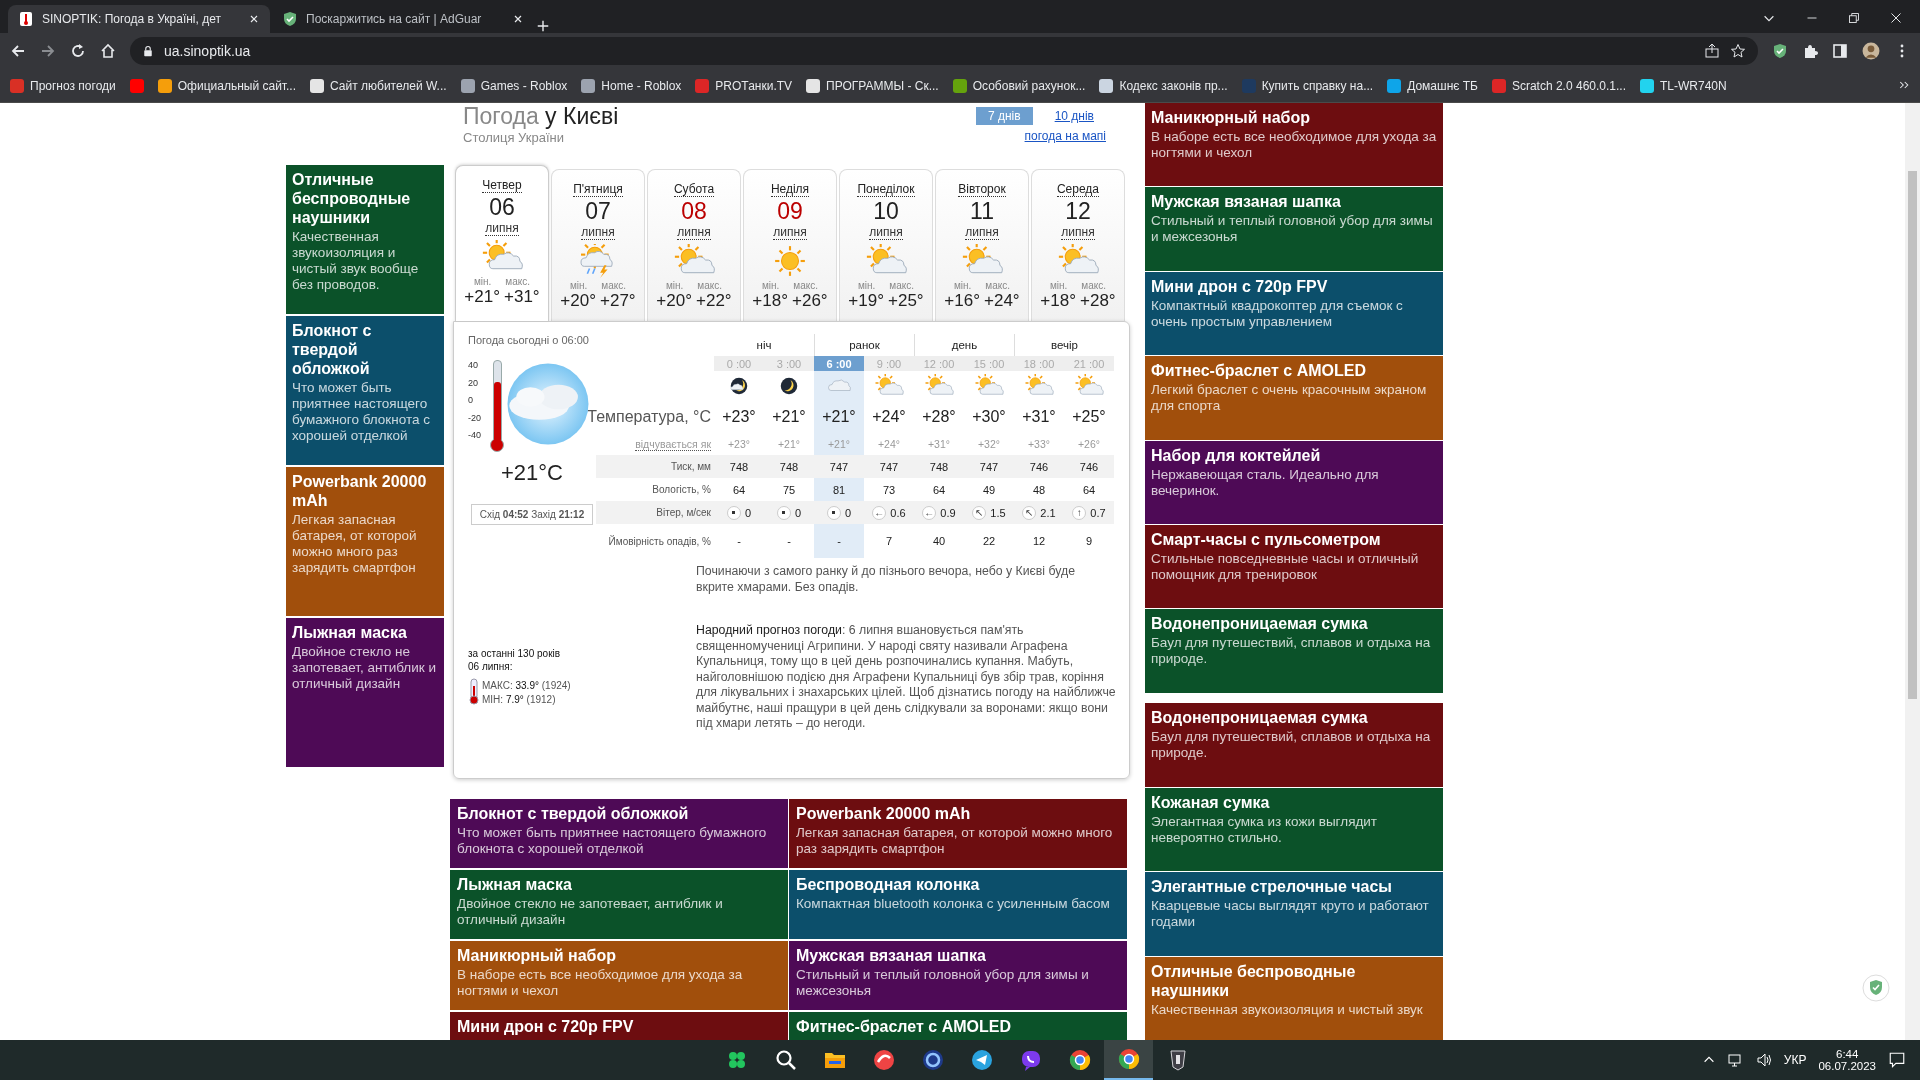  Describe the element at coordinates (519, 699) in the screenshot. I see `record-min: МІН: 7.9° (1912)` at that location.